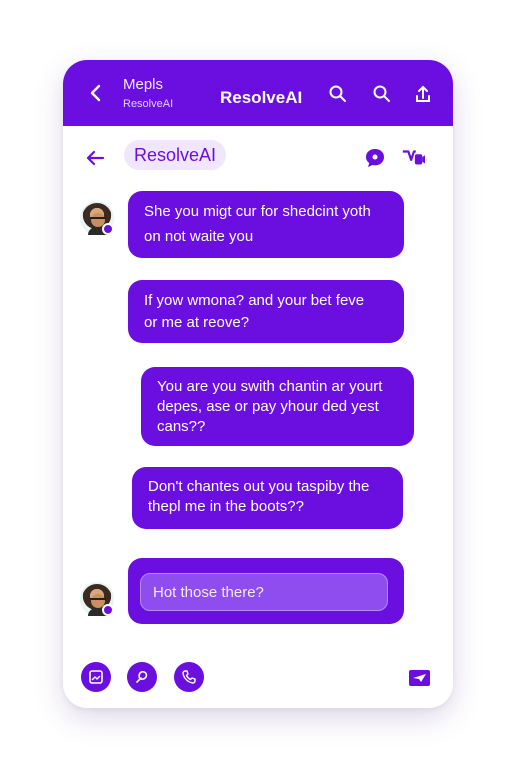 This screenshot has width=512, height=768. What do you see at coordinates (95, 158) in the screenshot?
I see `back-arrow-icon` at bounding box center [95, 158].